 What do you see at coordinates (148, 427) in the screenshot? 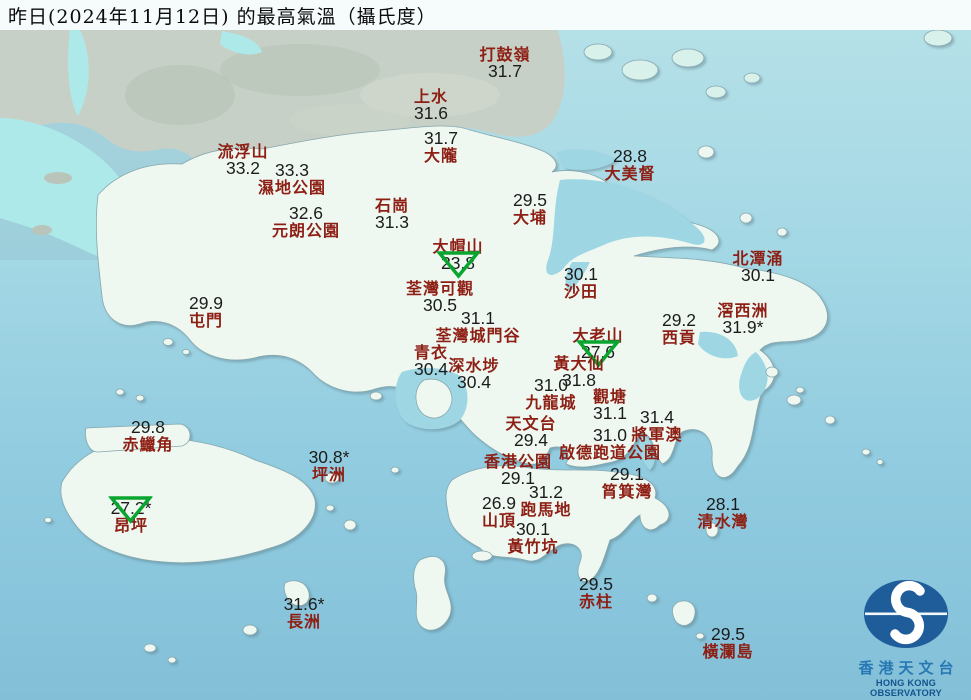
I see `station-max-temp: 29.8` at bounding box center [148, 427].